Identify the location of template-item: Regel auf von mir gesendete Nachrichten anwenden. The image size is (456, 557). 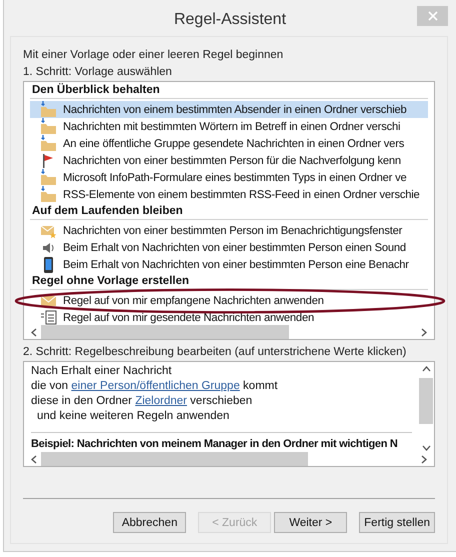
(229, 317).